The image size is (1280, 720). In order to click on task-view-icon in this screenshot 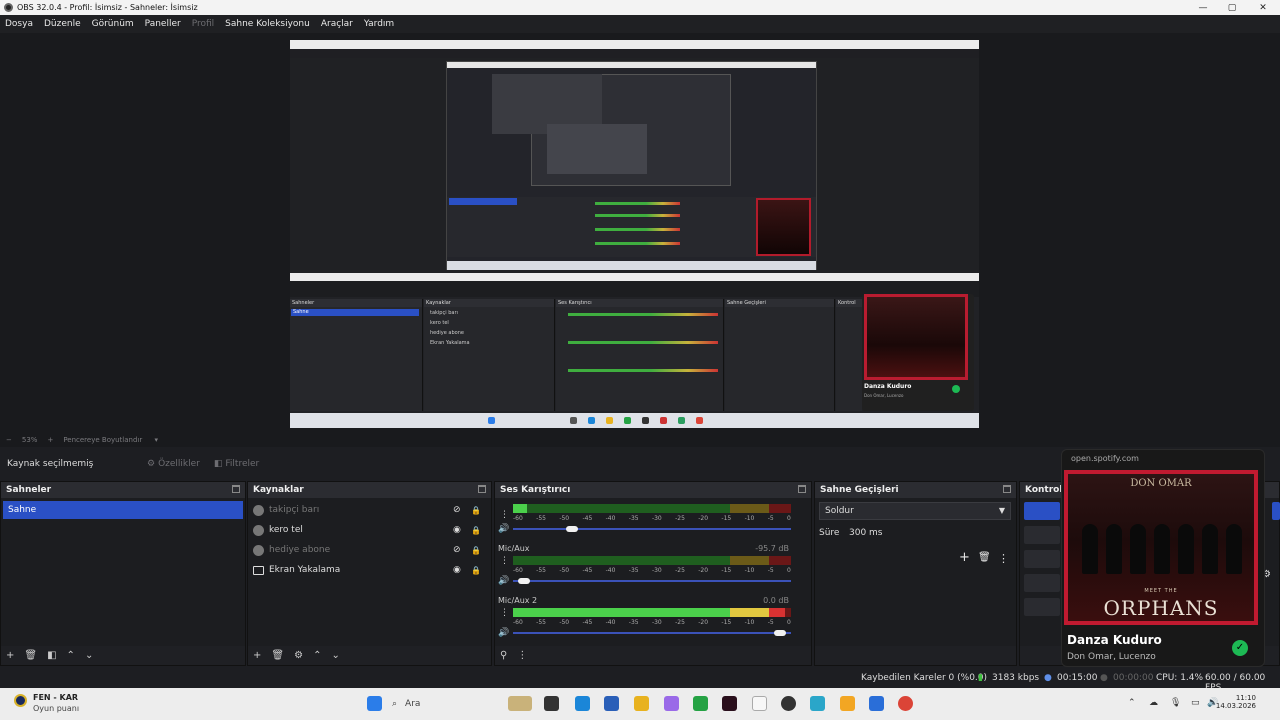, I will do `click(551, 703)`.